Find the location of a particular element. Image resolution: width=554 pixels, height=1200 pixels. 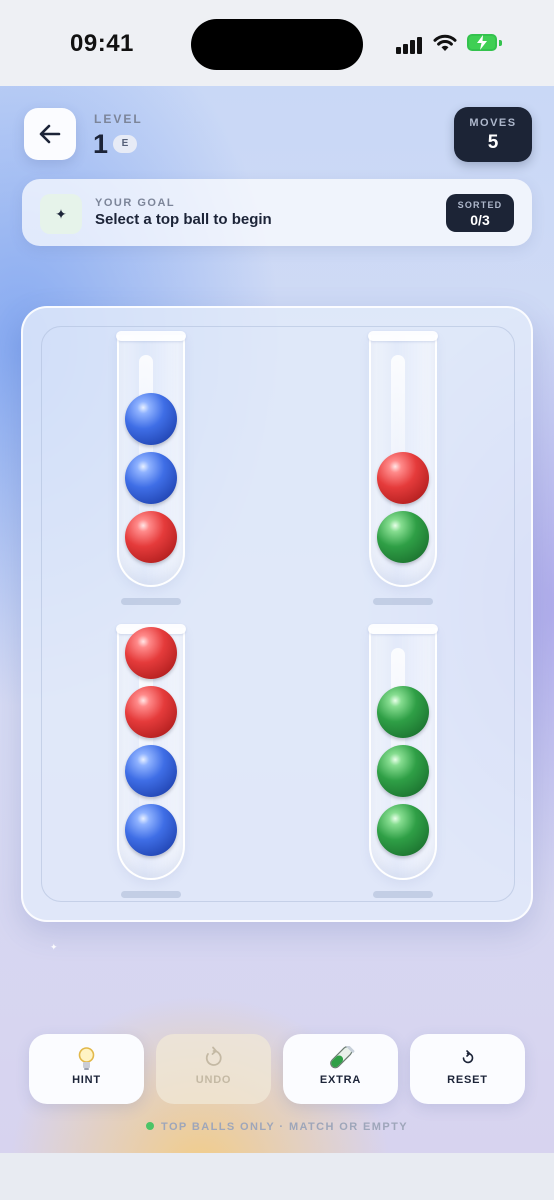

home-indicator-area is located at coordinates (277, 1176).